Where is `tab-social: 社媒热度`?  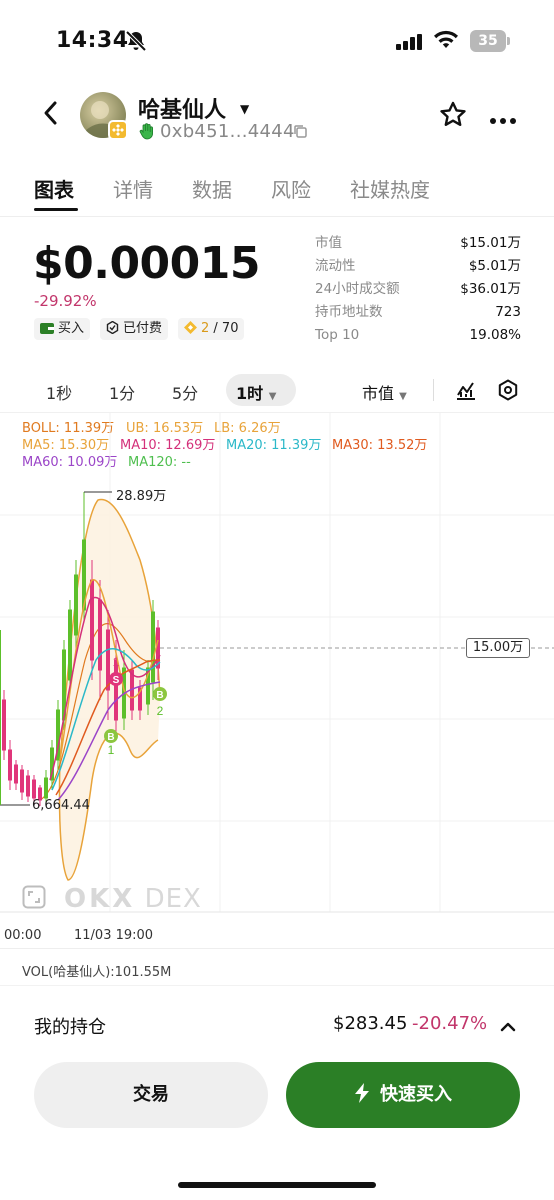
tab-social: 社媒热度 is located at coordinates (390, 188).